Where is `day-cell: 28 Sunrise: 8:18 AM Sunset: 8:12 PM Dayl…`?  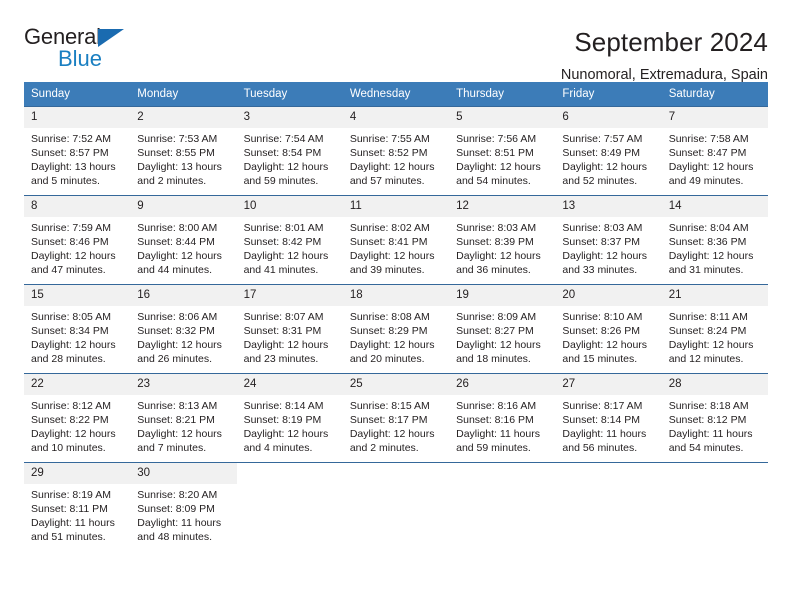
day-cell: 28 Sunrise: 8:18 AM Sunset: 8:12 PM Dayl… is located at coordinates (714, 418).